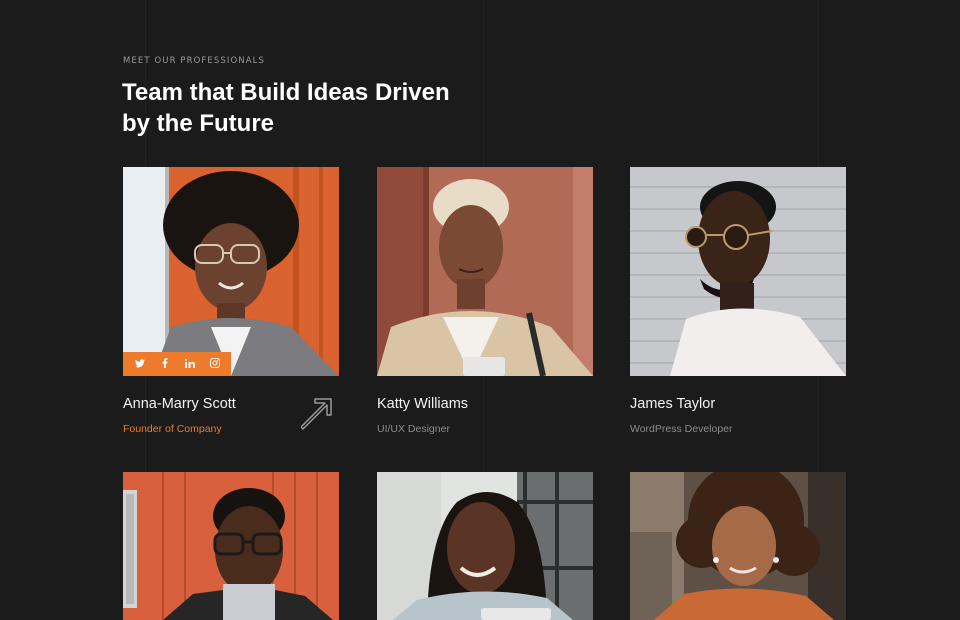 This screenshot has width=960, height=620. I want to click on team-member-role: WordPress Developer, so click(681, 429).